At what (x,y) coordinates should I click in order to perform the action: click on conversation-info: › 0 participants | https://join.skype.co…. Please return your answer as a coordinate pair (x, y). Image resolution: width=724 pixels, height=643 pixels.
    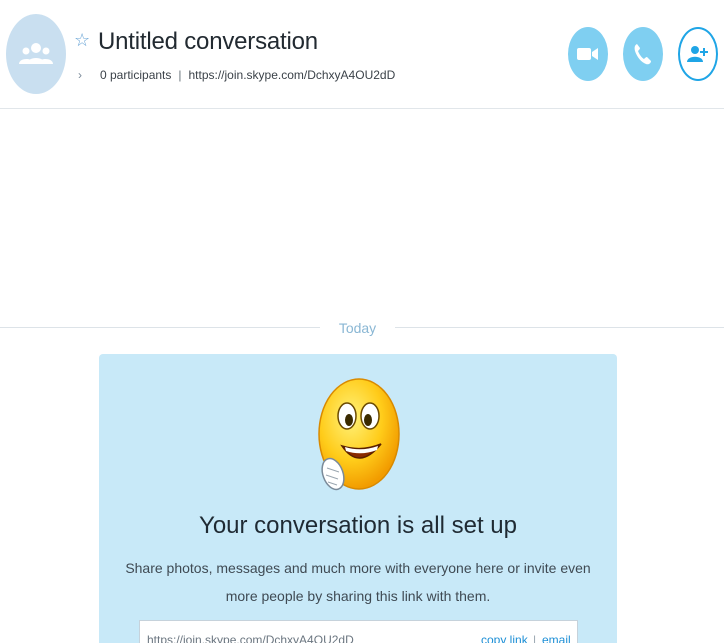
    Looking at the image, I should click on (236, 75).